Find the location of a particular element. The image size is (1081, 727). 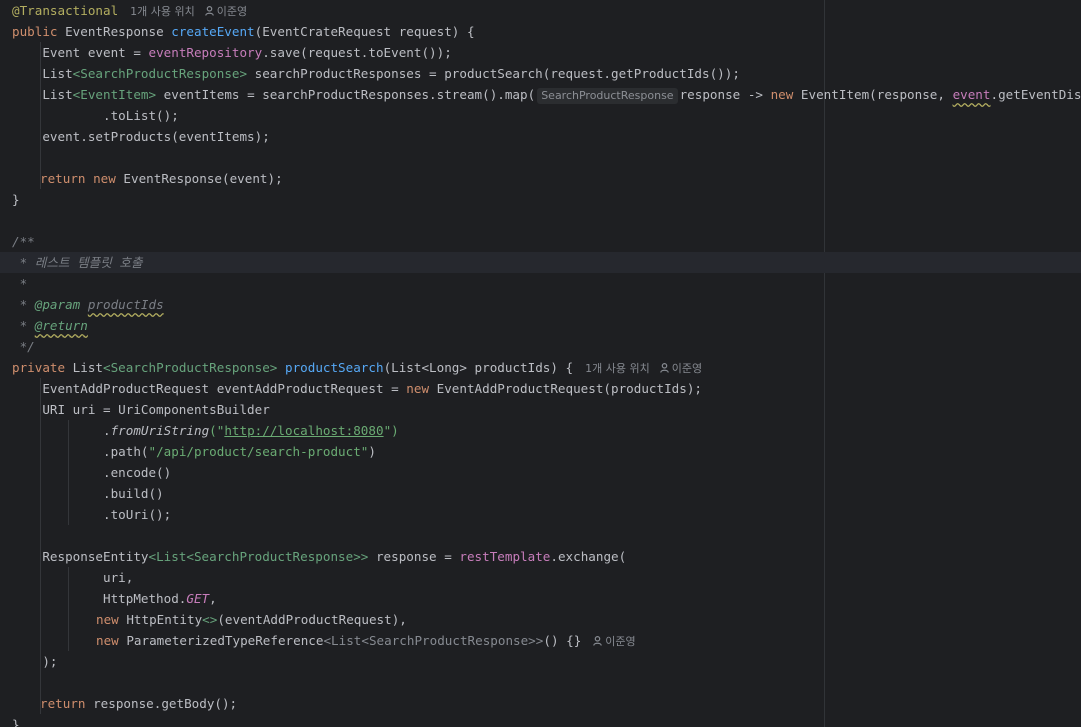

code-line: /** is located at coordinates (540, 241).